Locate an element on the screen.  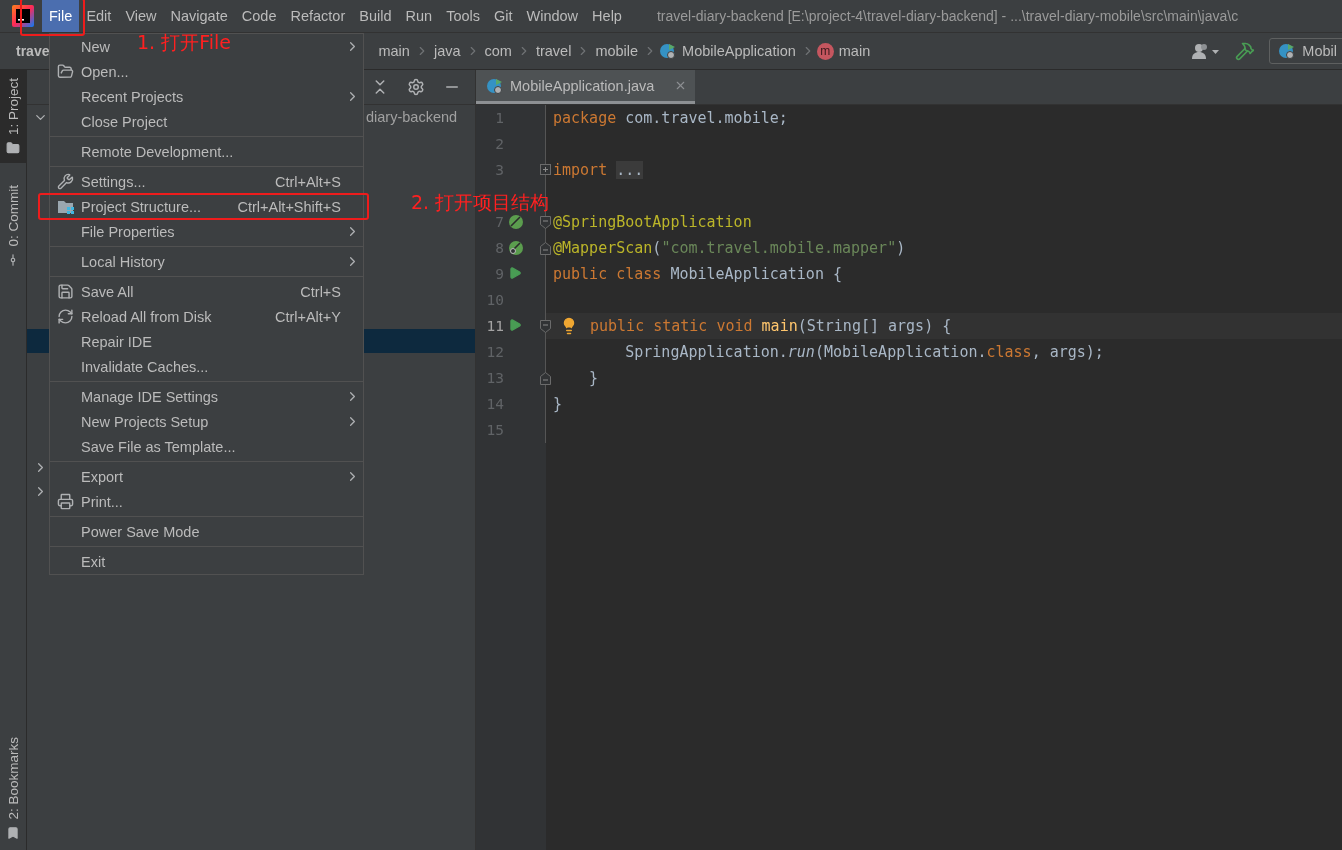
code-line: @SpringBootApplication is located at coordinates (652, 222).